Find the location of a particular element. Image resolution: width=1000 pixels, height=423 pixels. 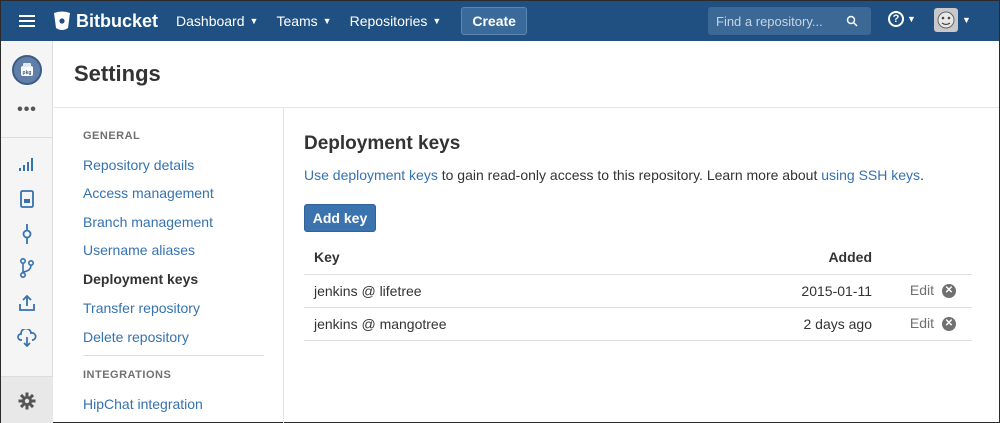

table-row: jenkins @ mangotree 2 days ago Edit ✕ is located at coordinates (638, 324).